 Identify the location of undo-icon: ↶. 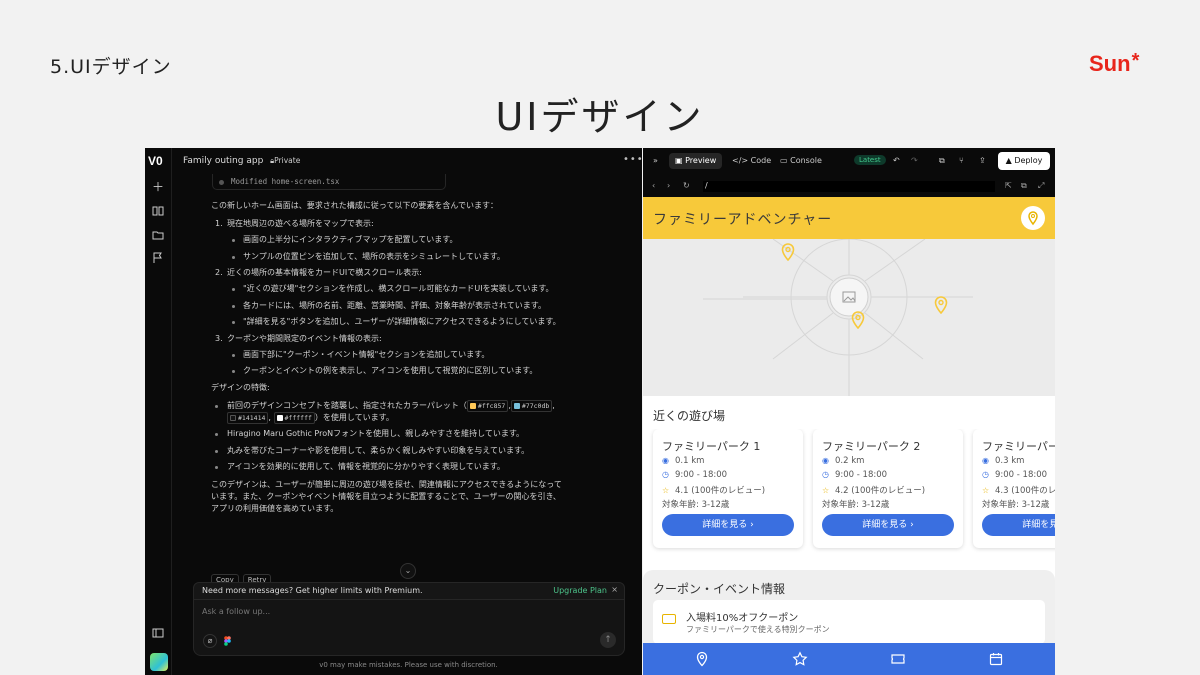
(896, 160).